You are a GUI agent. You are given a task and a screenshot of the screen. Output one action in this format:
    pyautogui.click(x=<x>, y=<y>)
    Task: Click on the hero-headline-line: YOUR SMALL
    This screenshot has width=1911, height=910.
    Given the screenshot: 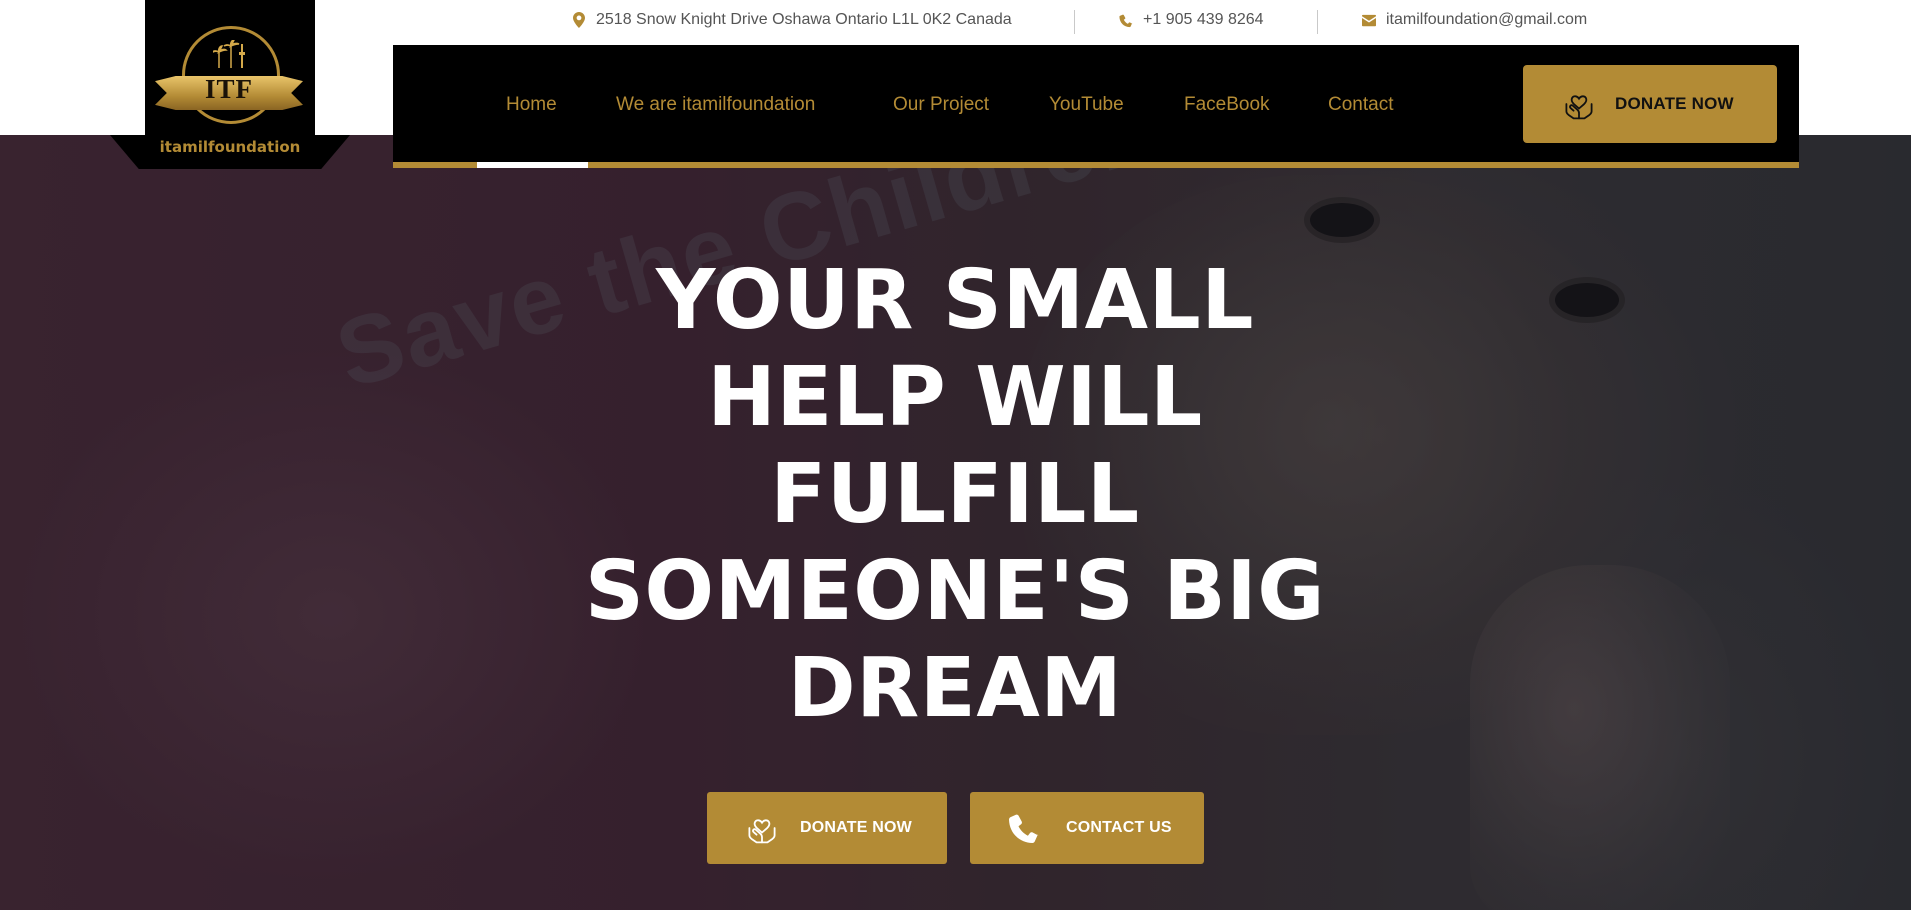 What is the action you would take?
    pyautogui.click(x=955, y=300)
    